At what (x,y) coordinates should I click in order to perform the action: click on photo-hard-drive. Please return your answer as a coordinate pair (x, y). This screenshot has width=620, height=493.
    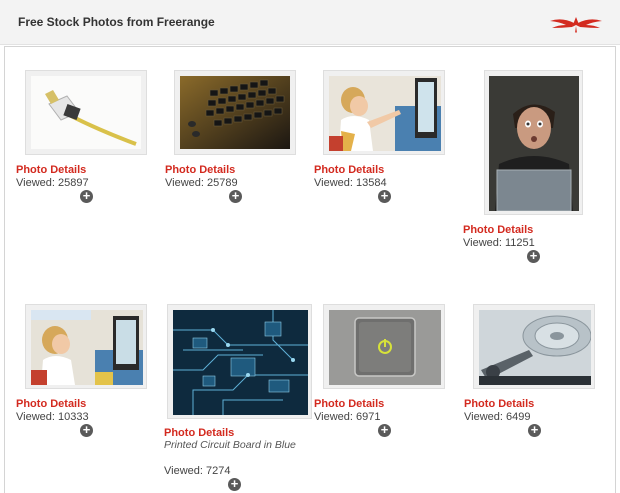
    Looking at the image, I should click on (535, 347).